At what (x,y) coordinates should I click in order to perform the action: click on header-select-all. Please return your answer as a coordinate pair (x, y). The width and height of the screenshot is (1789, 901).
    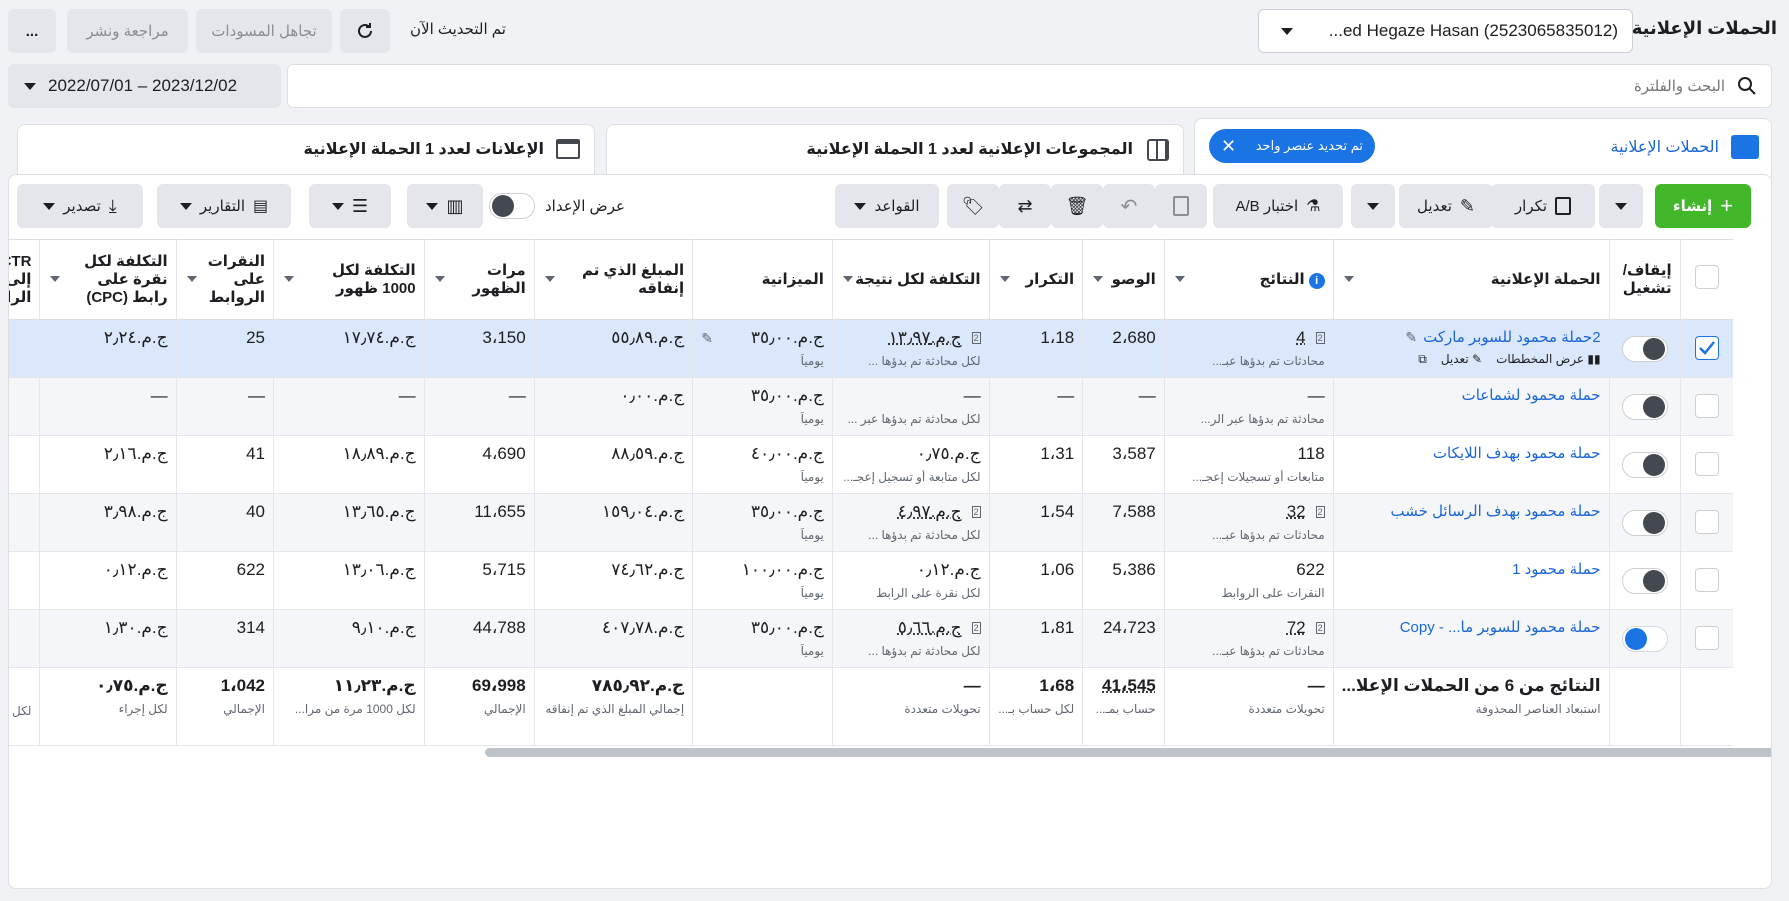
    Looking at the image, I should click on (1706, 279).